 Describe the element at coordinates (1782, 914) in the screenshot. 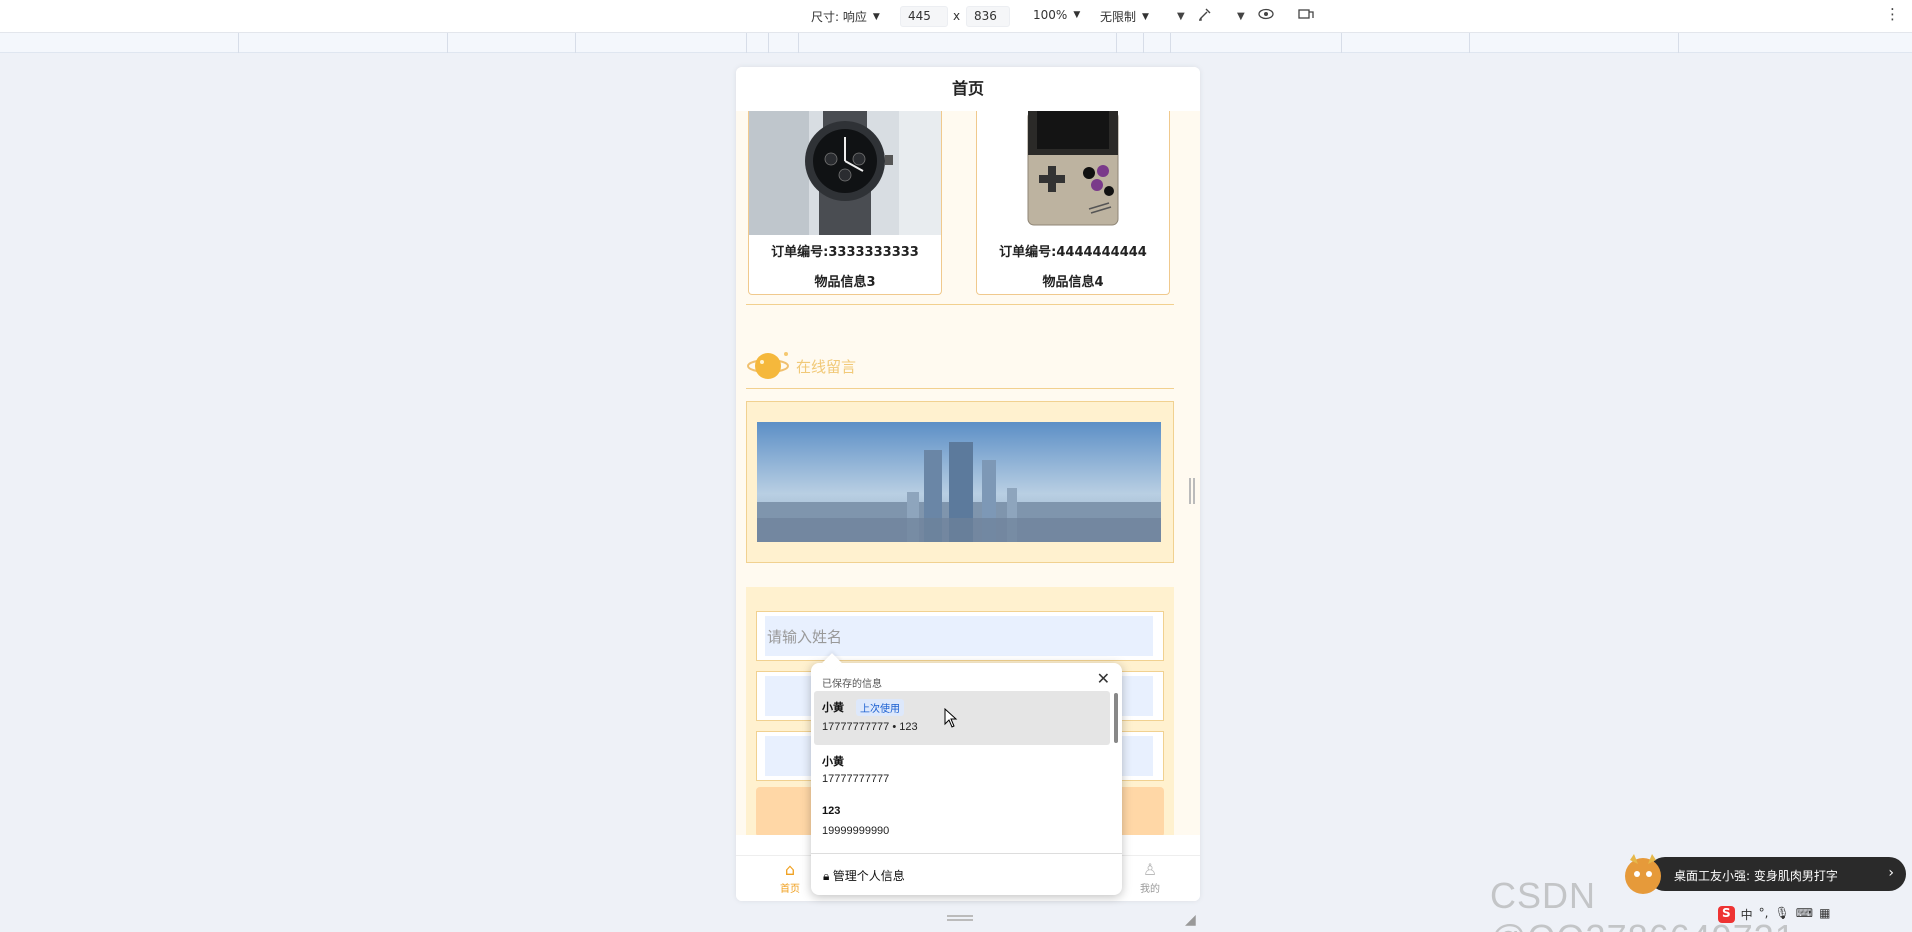

I see `microphone-icon: 🎙︎` at that location.